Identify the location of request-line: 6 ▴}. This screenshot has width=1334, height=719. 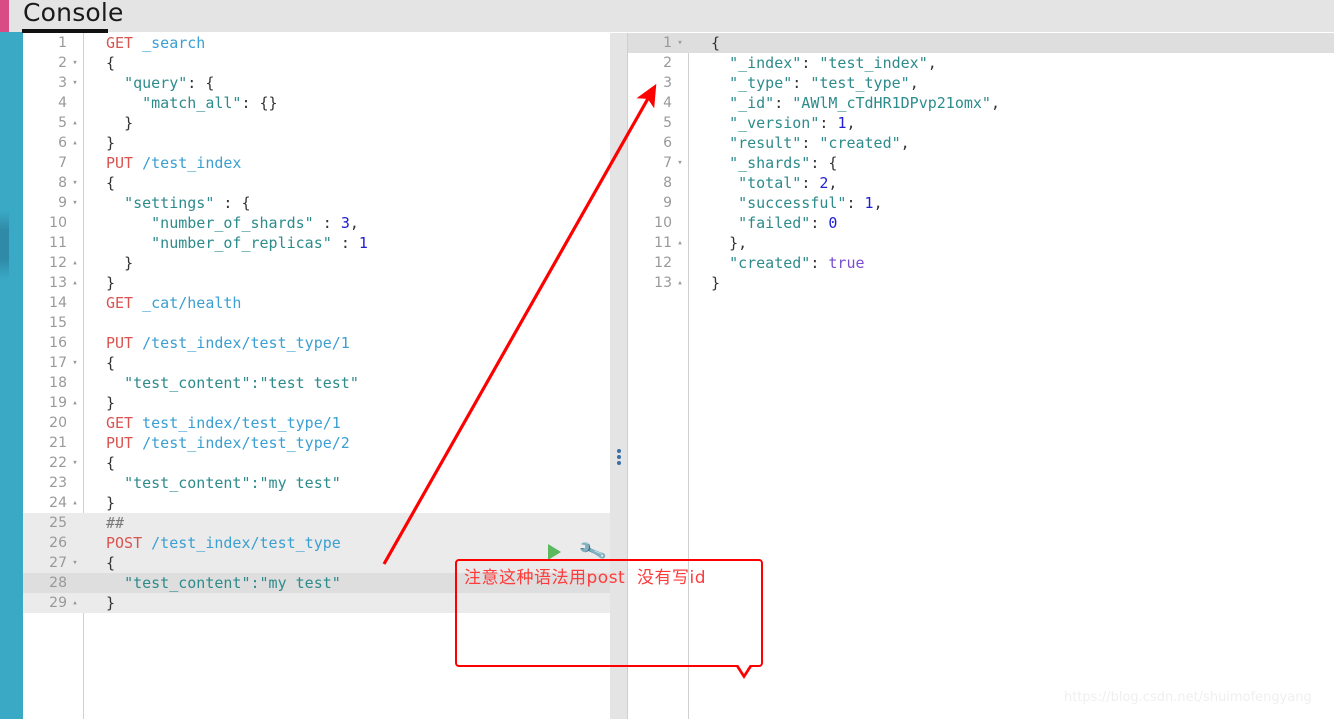
(316, 143).